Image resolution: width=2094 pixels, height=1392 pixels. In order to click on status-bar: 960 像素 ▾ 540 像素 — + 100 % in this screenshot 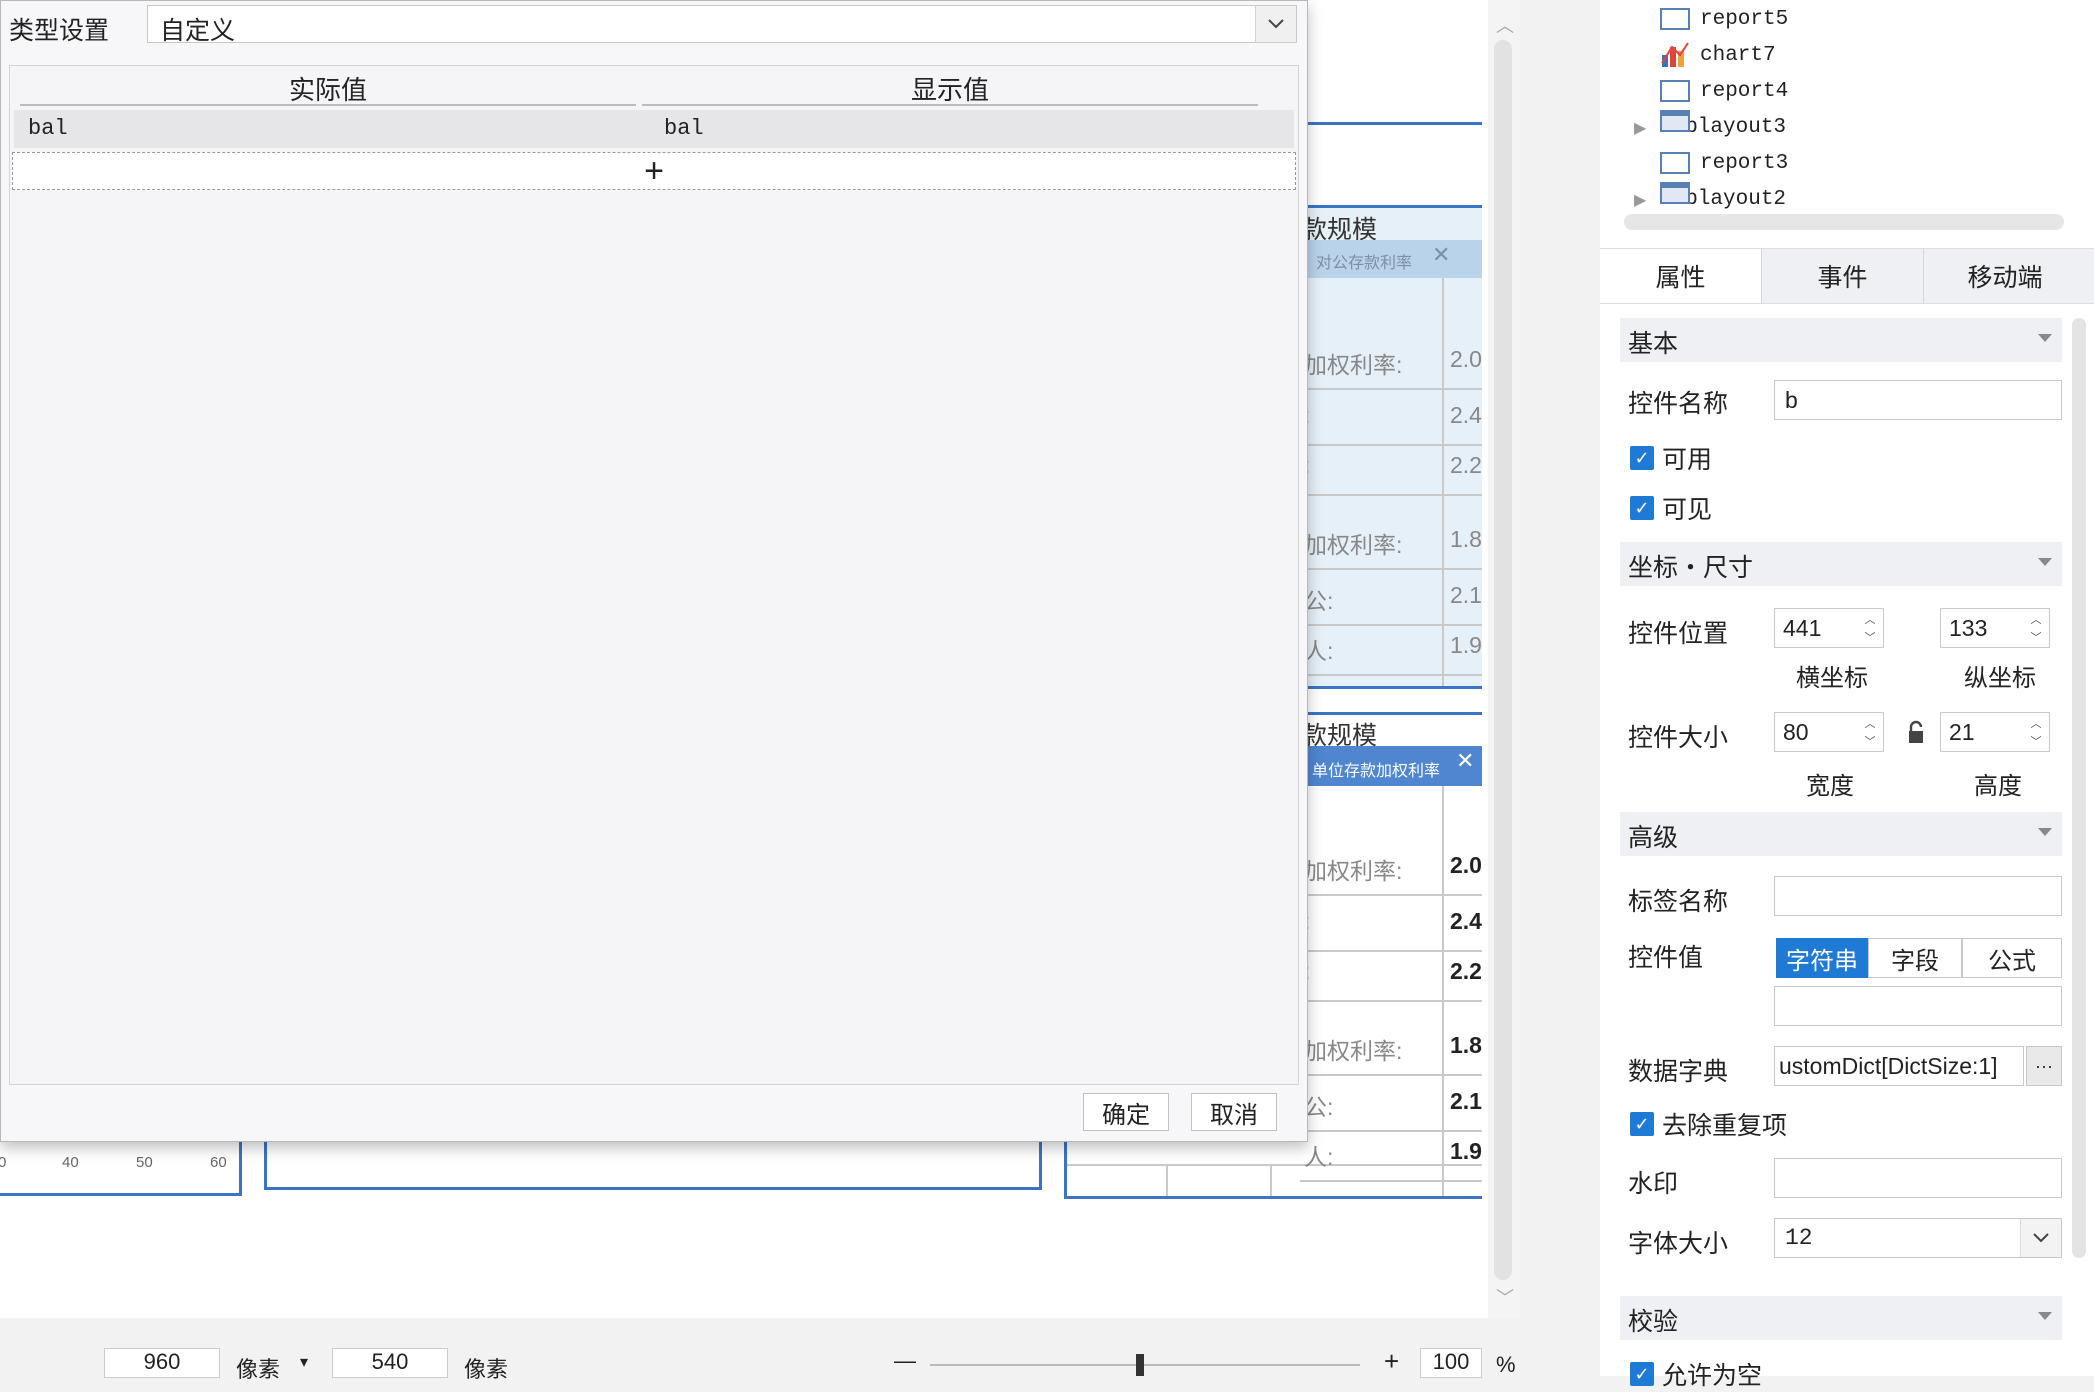, I will do `click(760, 1350)`.